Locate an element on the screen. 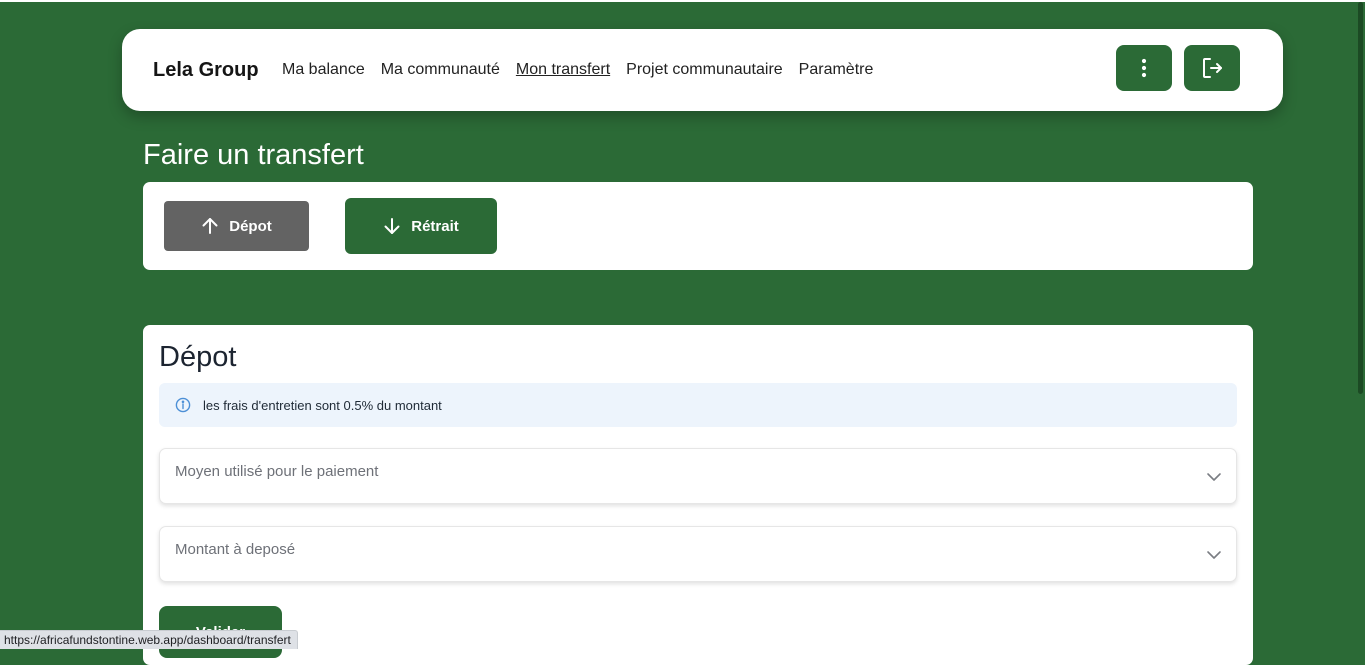 This screenshot has width=1365, height=665. payment-method-select: Moyen utilisé pour le paiement is located at coordinates (698, 476).